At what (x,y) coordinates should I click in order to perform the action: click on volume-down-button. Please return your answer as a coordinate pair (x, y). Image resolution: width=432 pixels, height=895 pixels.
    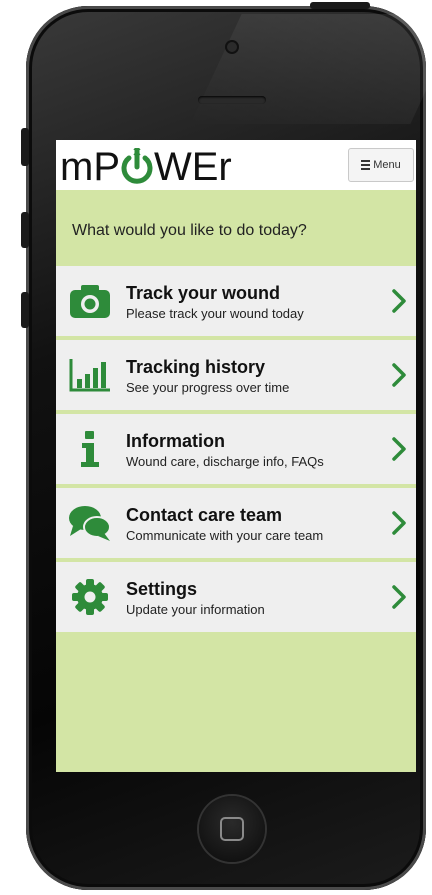
    Looking at the image, I should click on (25, 310).